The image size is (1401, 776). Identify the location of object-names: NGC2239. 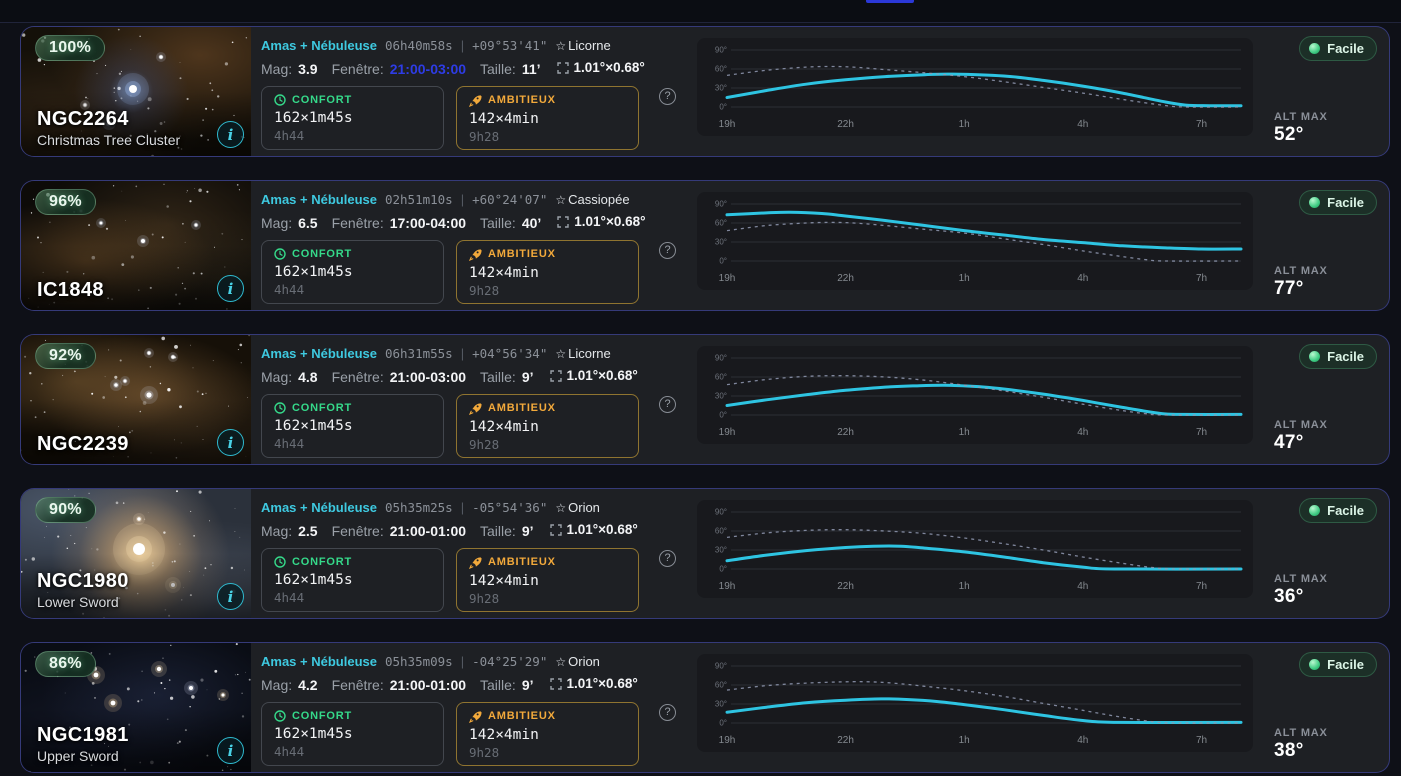
(83, 444).